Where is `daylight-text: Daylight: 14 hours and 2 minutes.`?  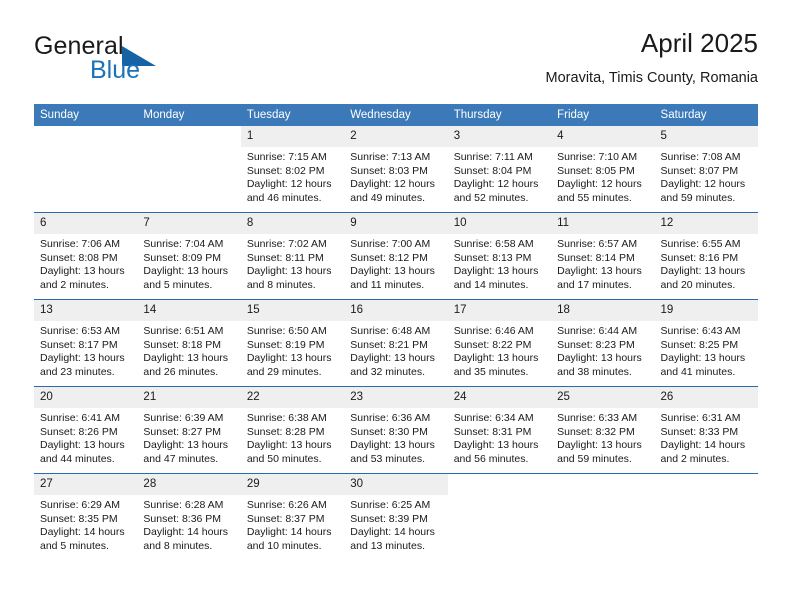 daylight-text: Daylight: 14 hours and 2 minutes. is located at coordinates (703, 452).